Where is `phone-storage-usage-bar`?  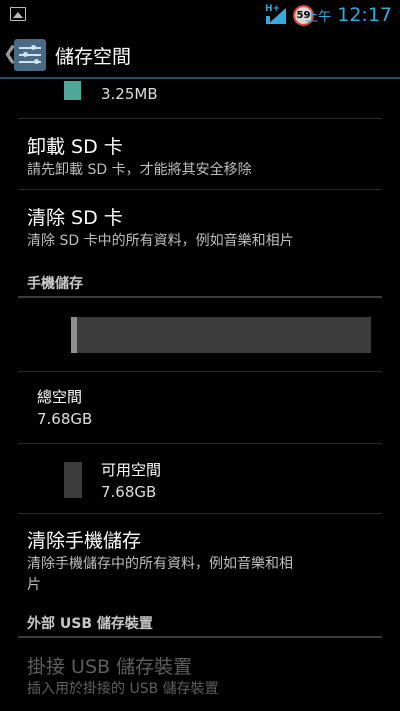 phone-storage-usage-bar is located at coordinates (221, 335).